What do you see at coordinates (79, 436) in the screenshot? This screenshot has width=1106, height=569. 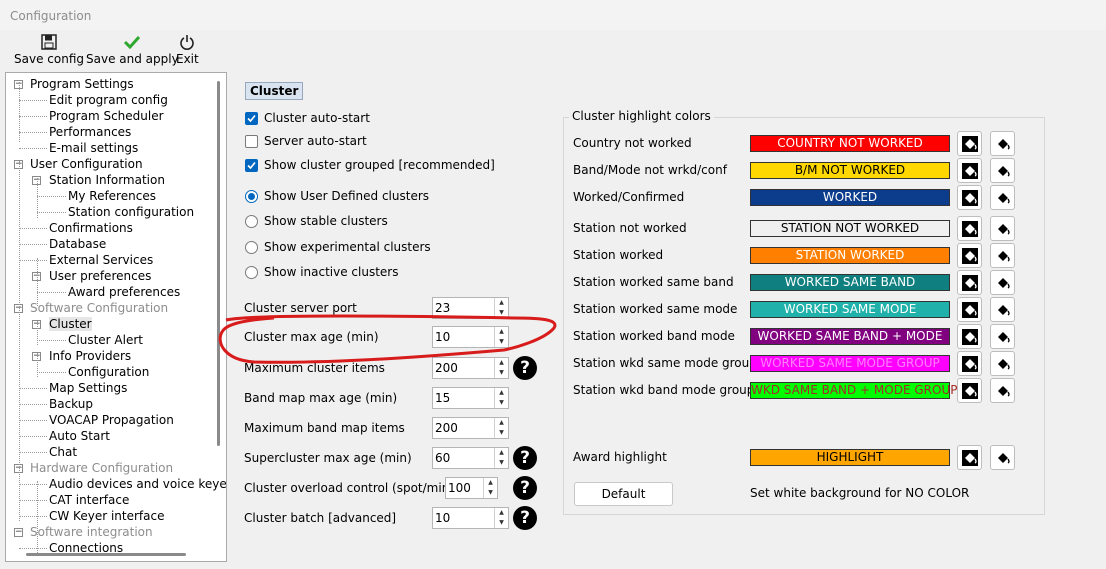 I see `tree-item: Auto Start` at bounding box center [79, 436].